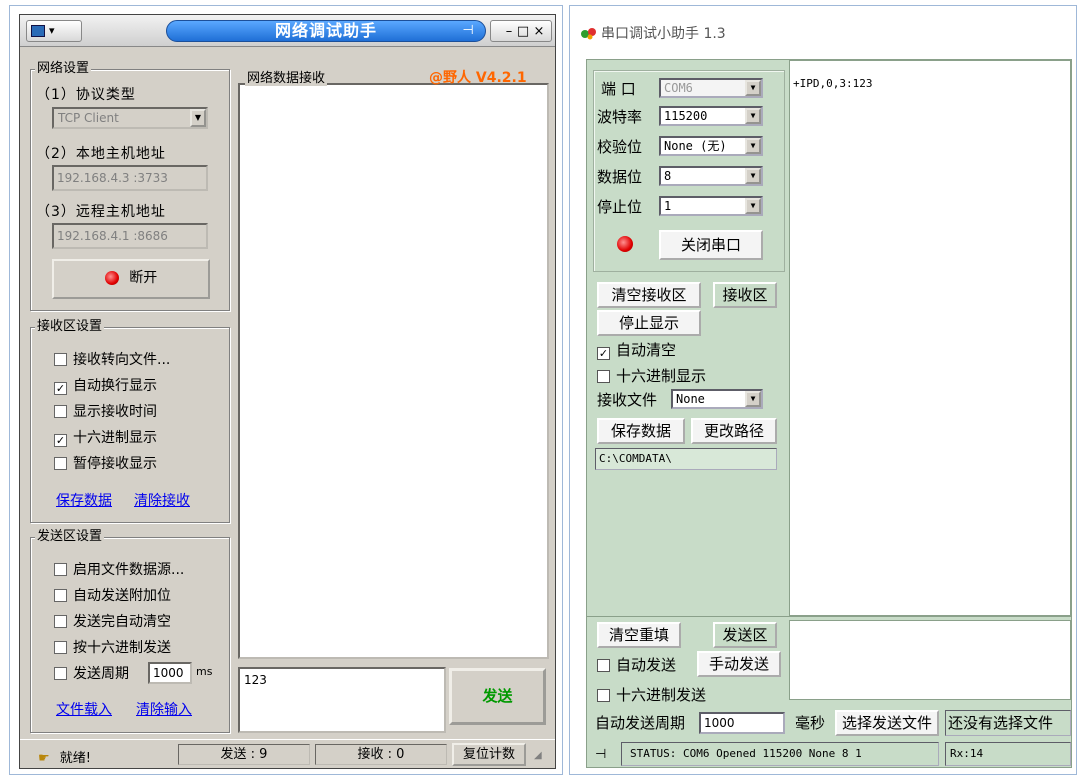  I want to click on send-option-period: 发送周期, so click(91, 674).